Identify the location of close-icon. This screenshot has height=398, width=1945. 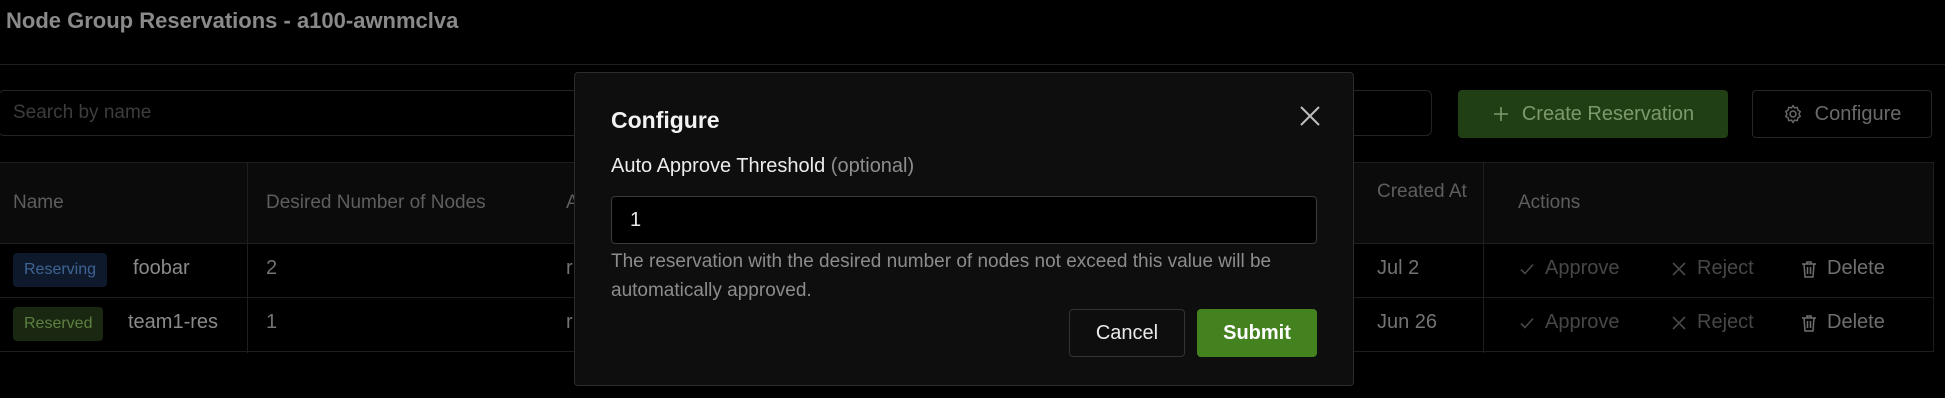
(1310, 116).